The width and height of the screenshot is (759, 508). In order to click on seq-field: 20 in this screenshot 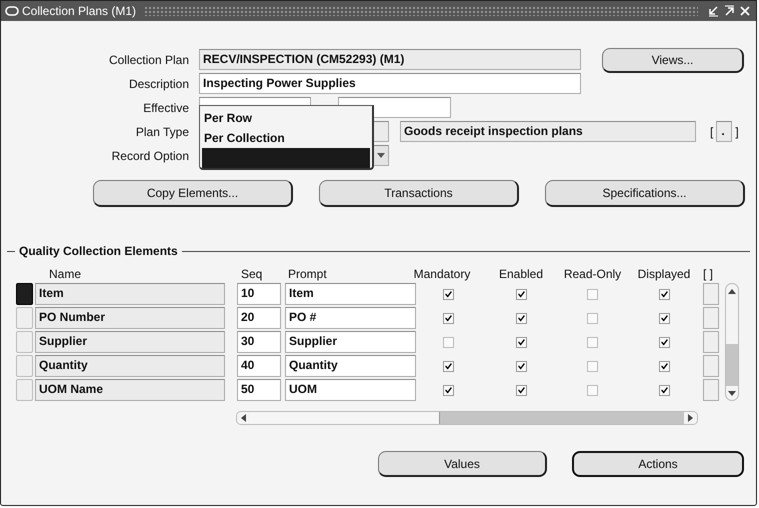, I will do `click(259, 318)`.